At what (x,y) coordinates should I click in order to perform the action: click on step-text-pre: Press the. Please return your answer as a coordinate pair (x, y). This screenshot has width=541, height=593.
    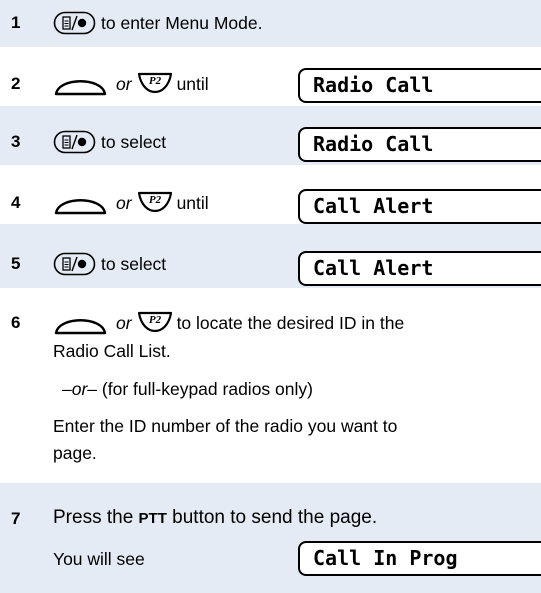
    Looking at the image, I should click on (93, 517).